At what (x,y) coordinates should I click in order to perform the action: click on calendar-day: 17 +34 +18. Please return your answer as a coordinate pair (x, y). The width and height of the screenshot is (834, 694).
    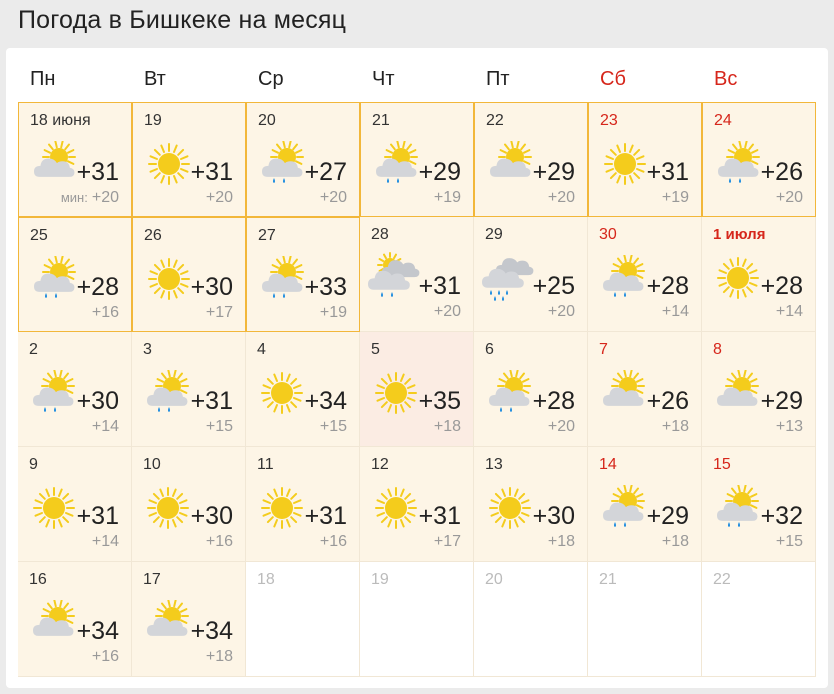
    Looking at the image, I should click on (189, 619).